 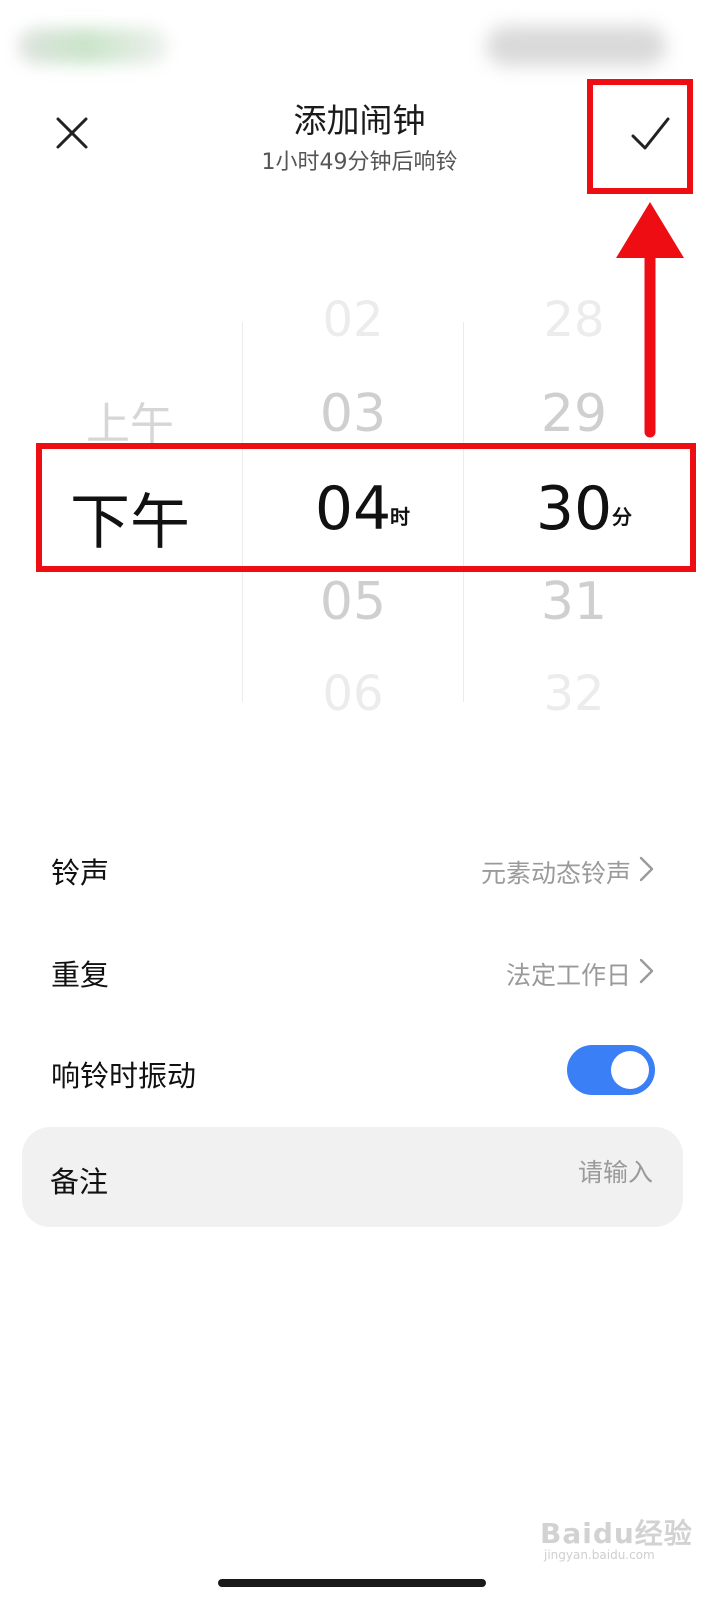 I want to click on toggle-knob, so click(x=630, y=1070).